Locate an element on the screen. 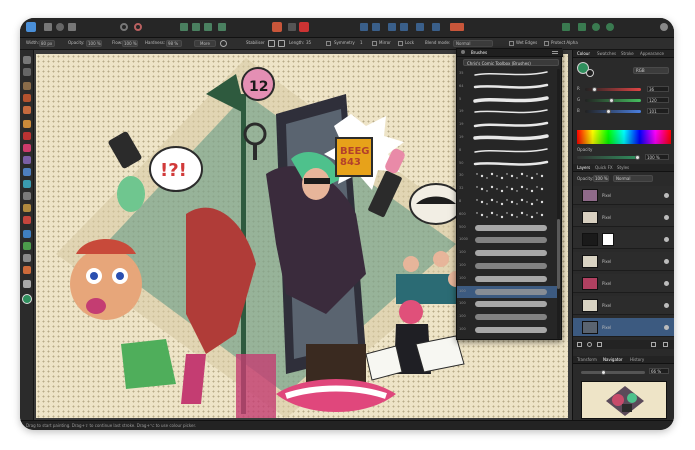 The image size is (695, 450). stabiliser-rope-icon is located at coordinates (271, 43).